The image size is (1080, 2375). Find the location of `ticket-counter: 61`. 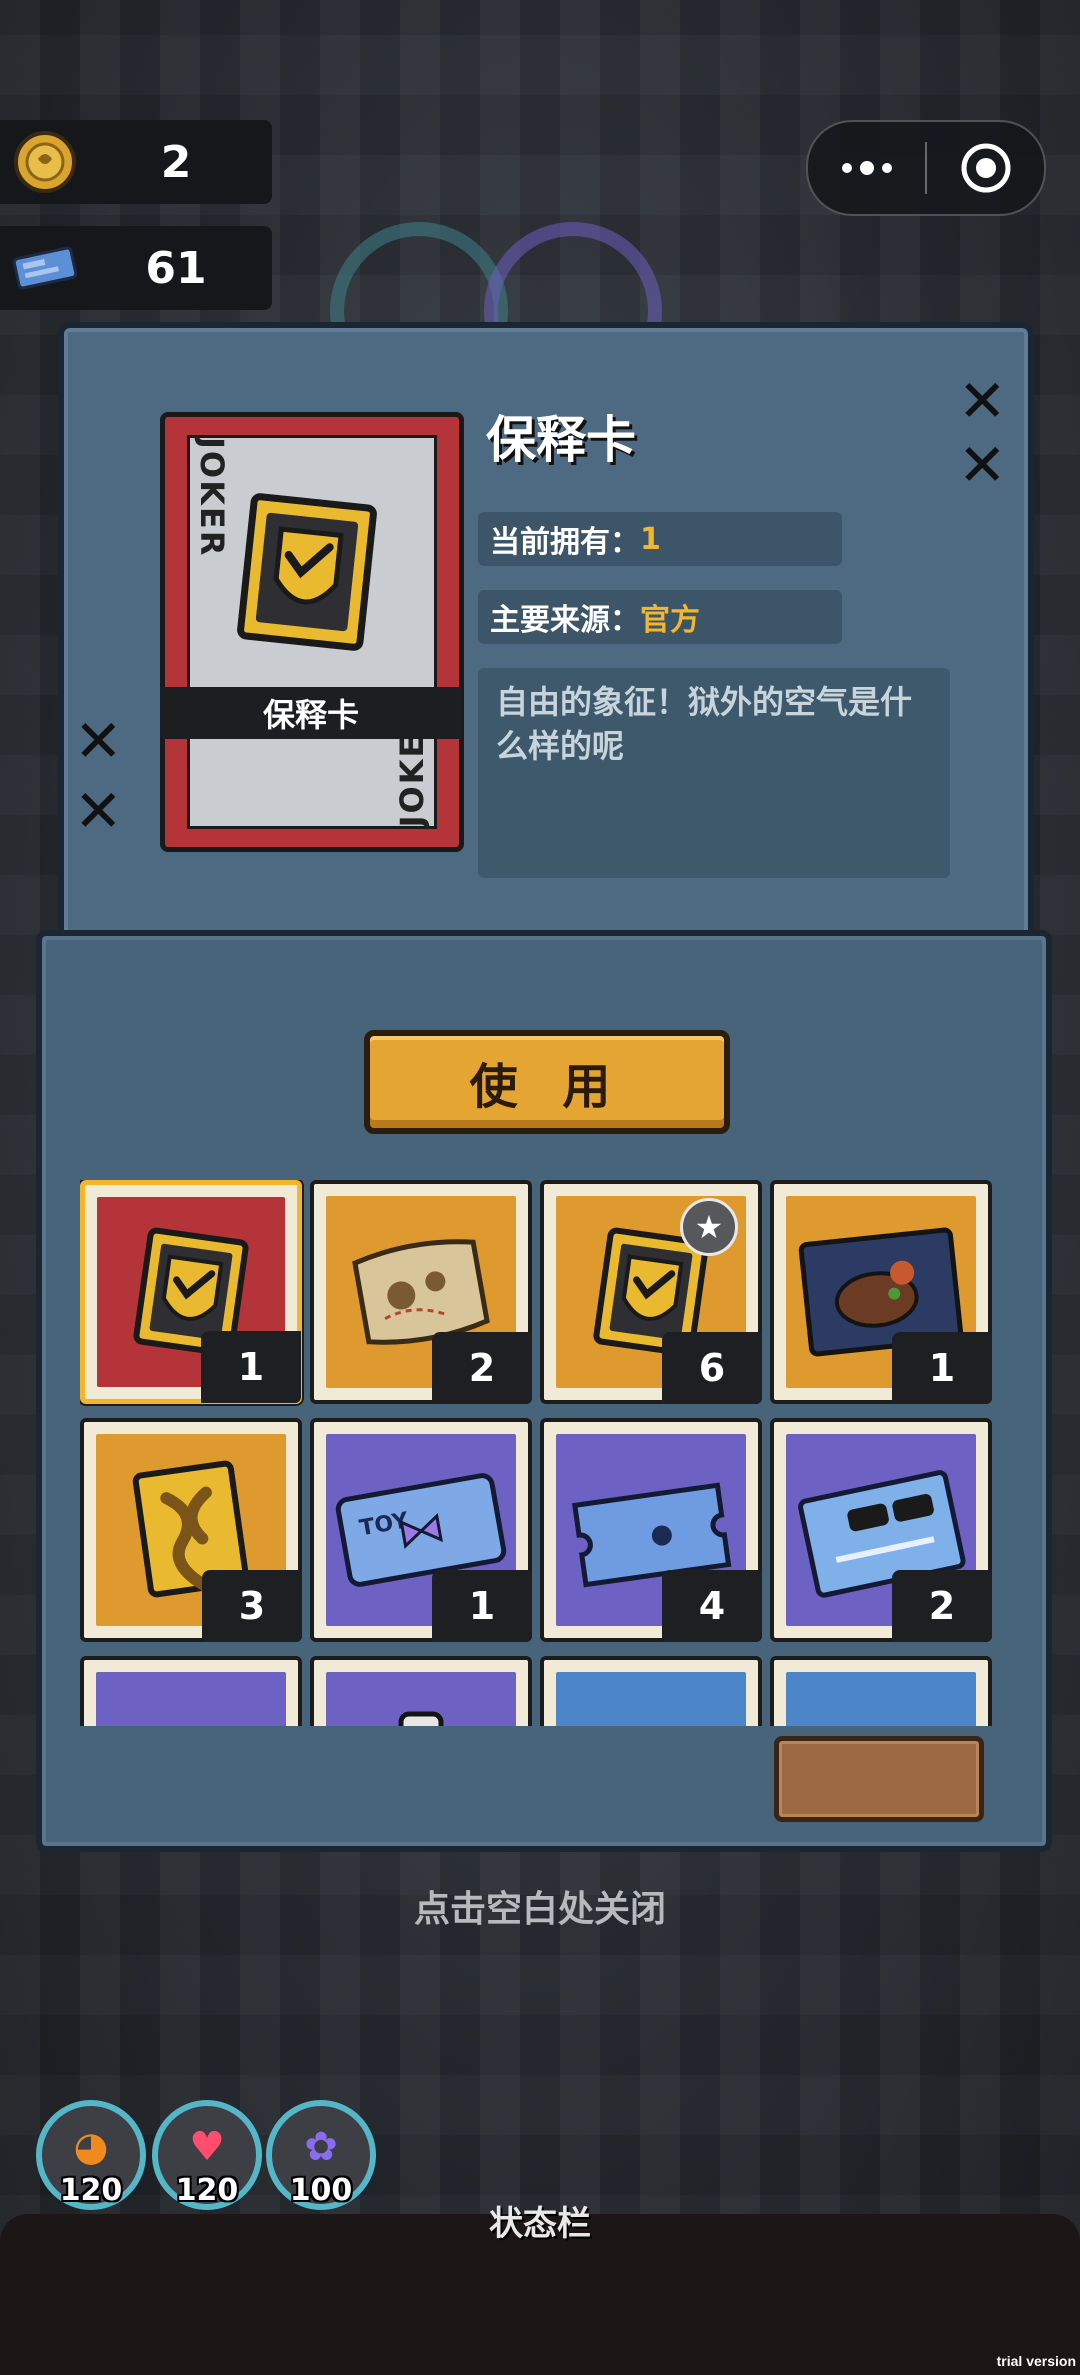

ticket-counter: 61 is located at coordinates (136, 268).